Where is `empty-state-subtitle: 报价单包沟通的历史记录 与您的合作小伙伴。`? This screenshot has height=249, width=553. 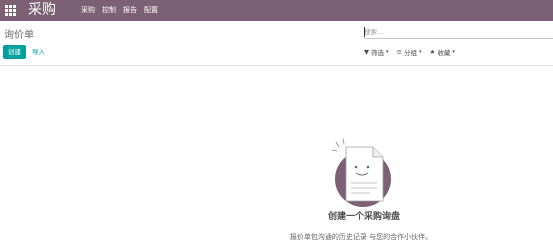 empty-state-subtitle: 报价单包沟通的历史记录 与您的合作小伙伴。 is located at coordinates (361, 237).